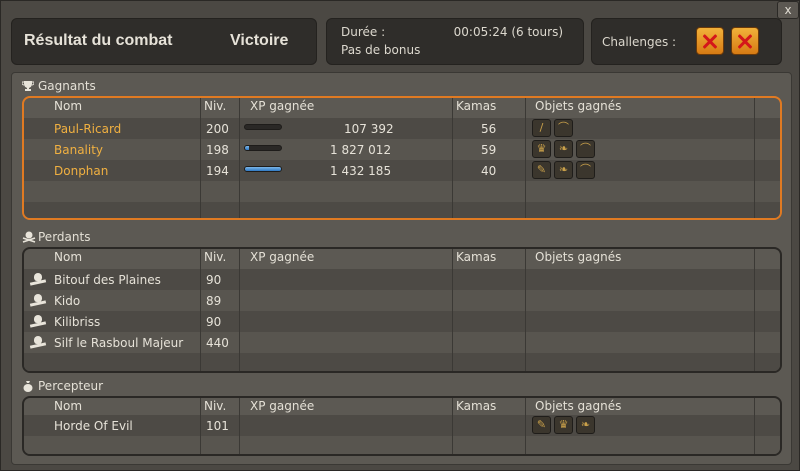 This screenshot has width=800, height=471. What do you see at coordinates (381, 50) in the screenshot?
I see `bonus-text: Pas de bonus` at bounding box center [381, 50].